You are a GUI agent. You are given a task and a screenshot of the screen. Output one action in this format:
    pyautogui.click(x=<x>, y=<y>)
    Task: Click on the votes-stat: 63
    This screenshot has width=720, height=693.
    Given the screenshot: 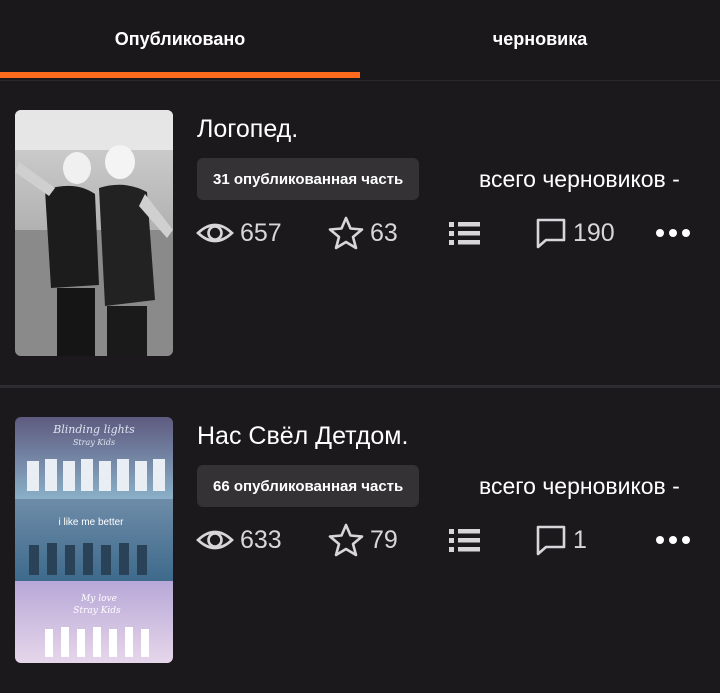 What is the action you would take?
    pyautogui.click(x=363, y=233)
    